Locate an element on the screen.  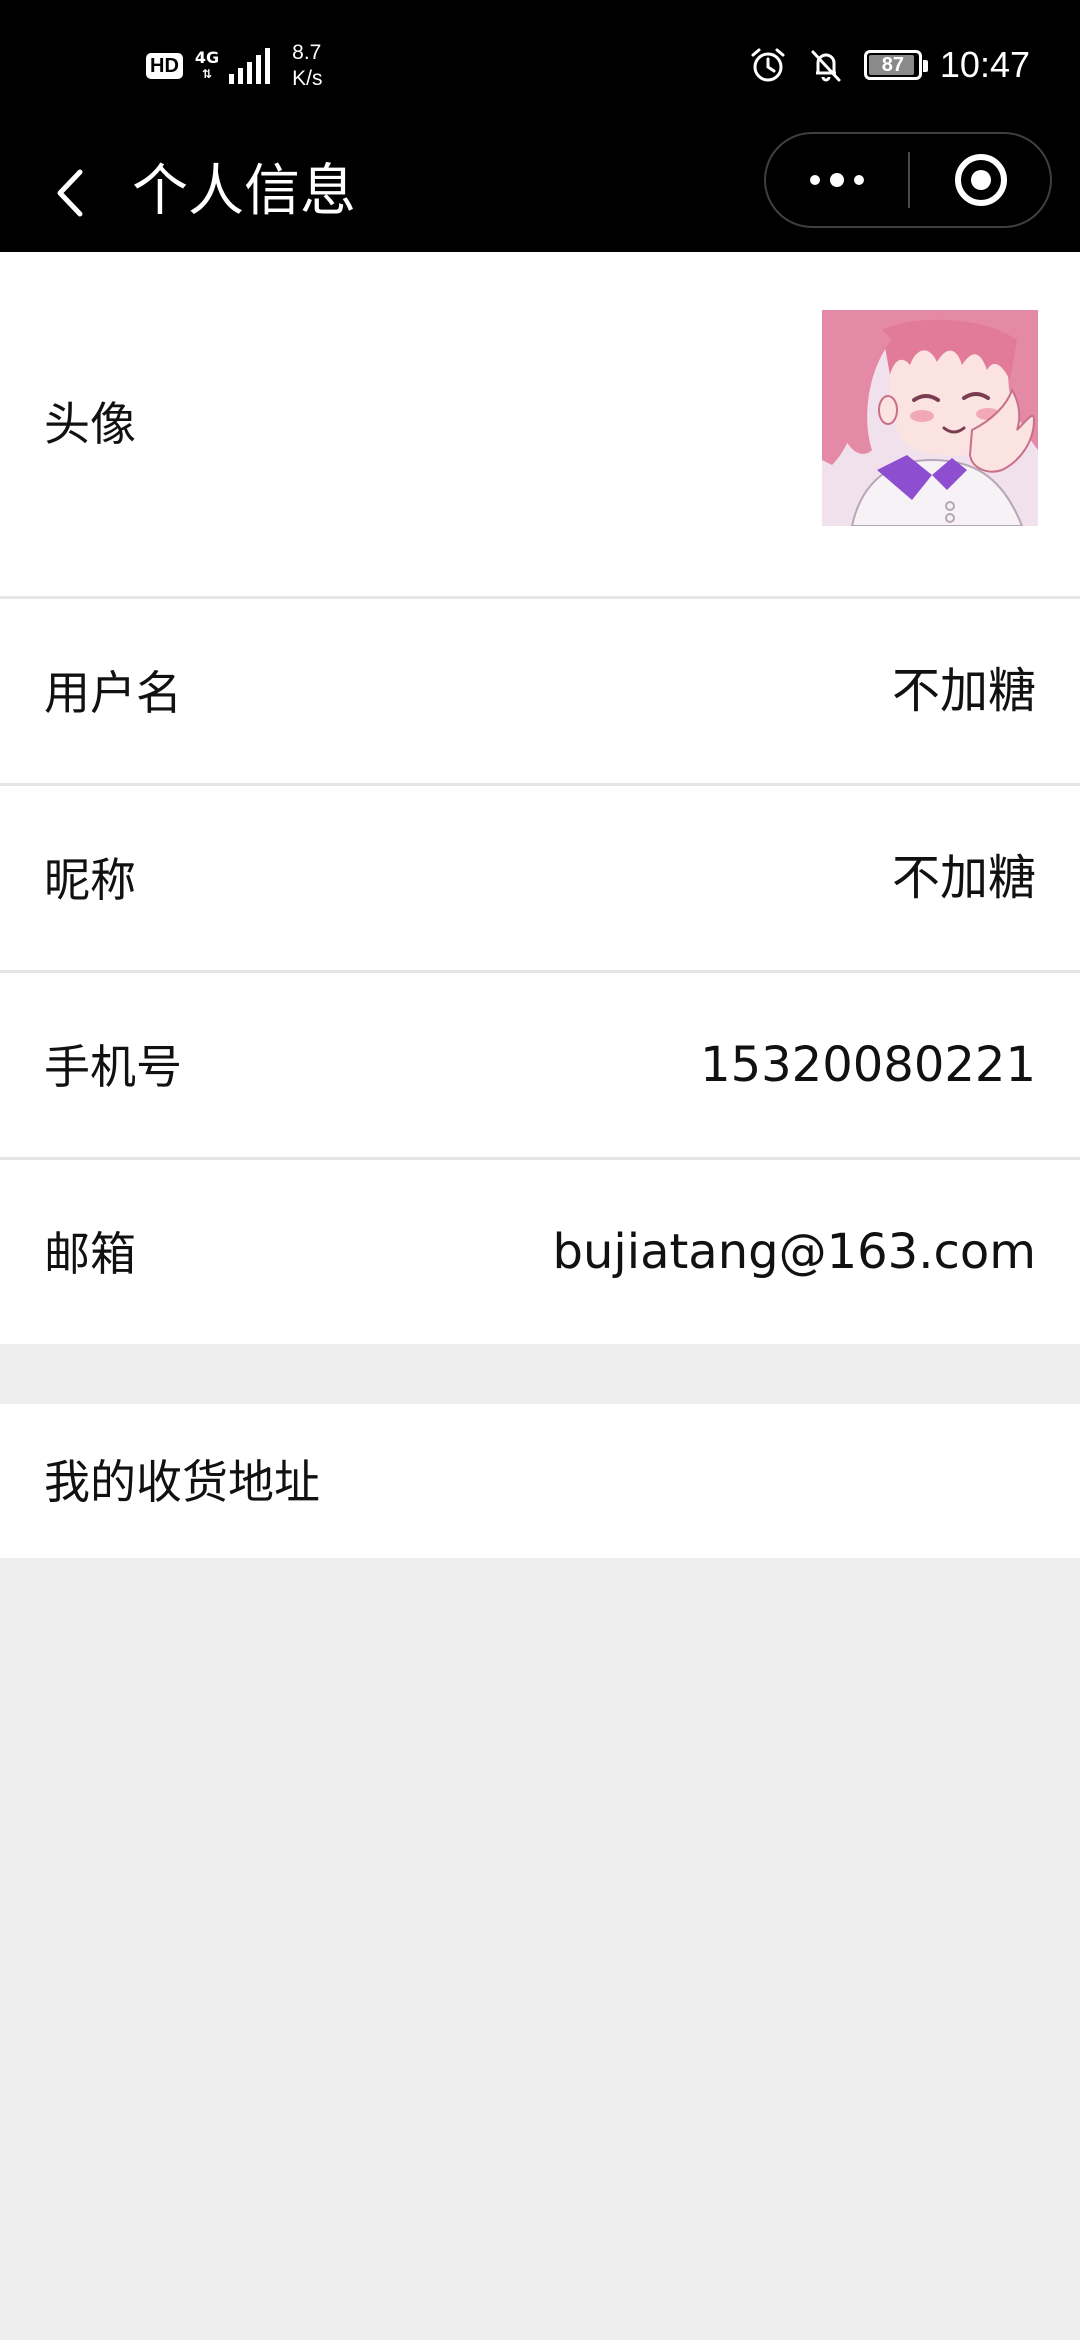
hd-badge: HD is located at coordinates (164, 66).